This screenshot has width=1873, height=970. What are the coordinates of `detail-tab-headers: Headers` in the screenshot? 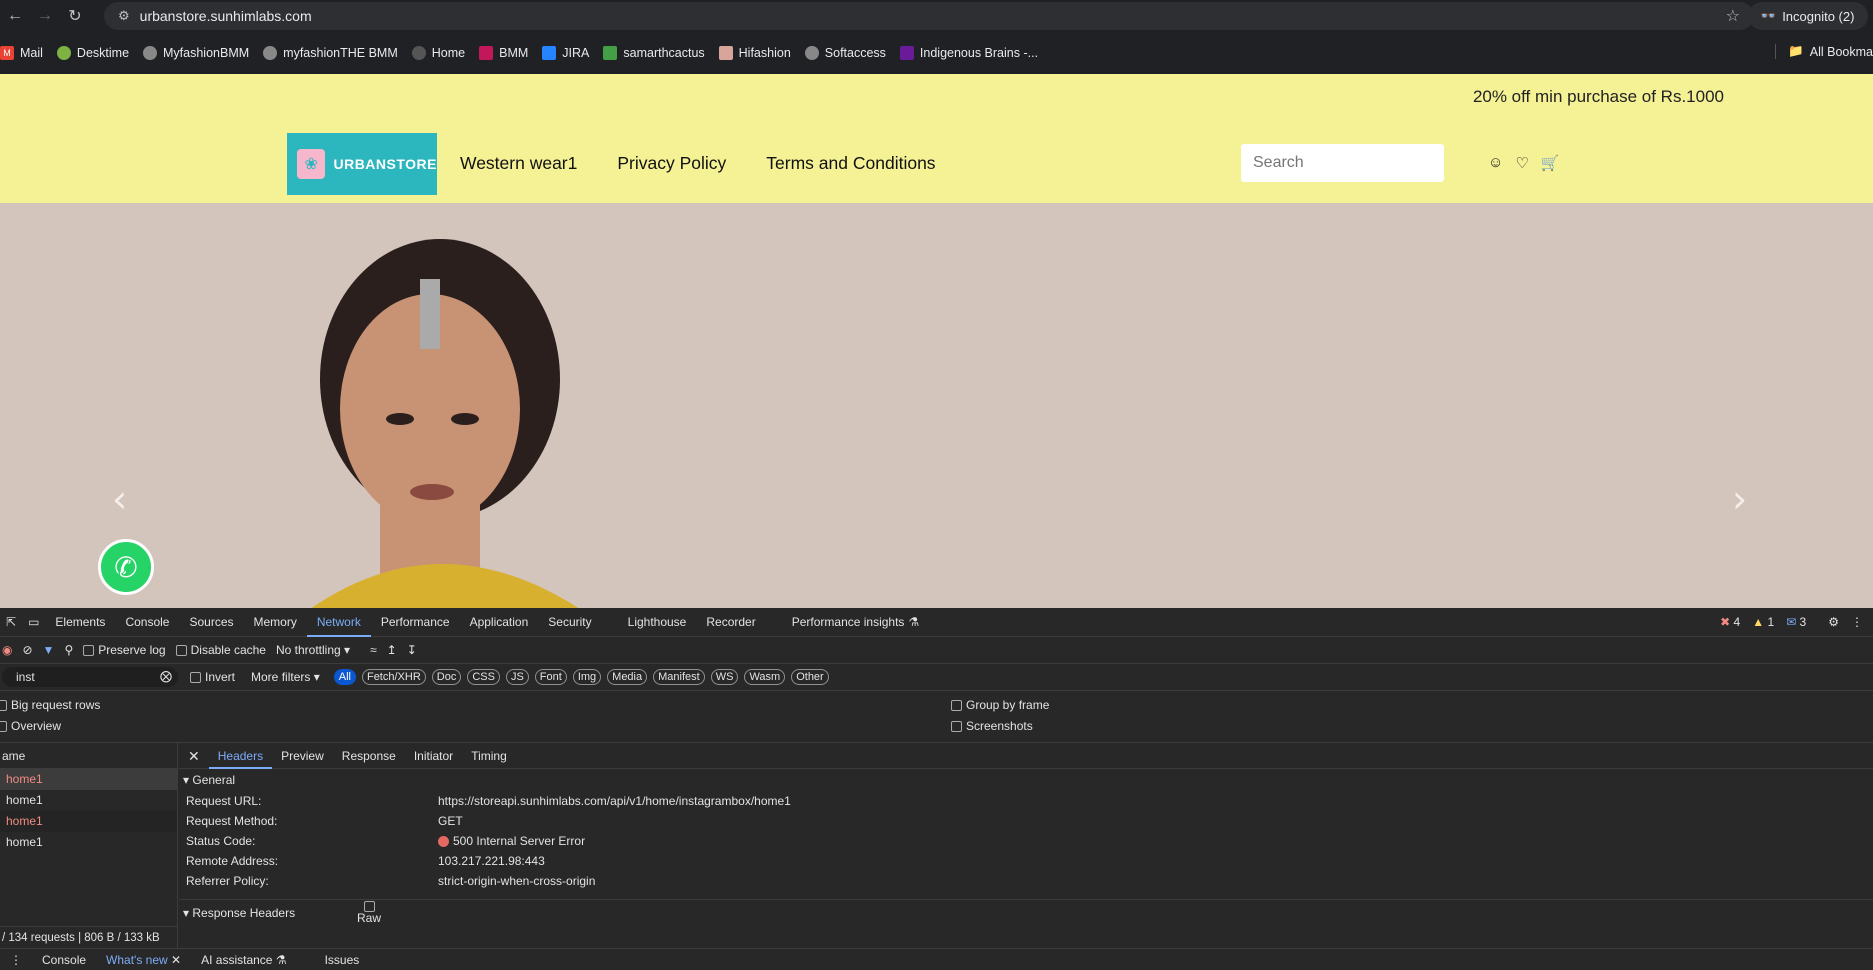 It's located at (240, 756).